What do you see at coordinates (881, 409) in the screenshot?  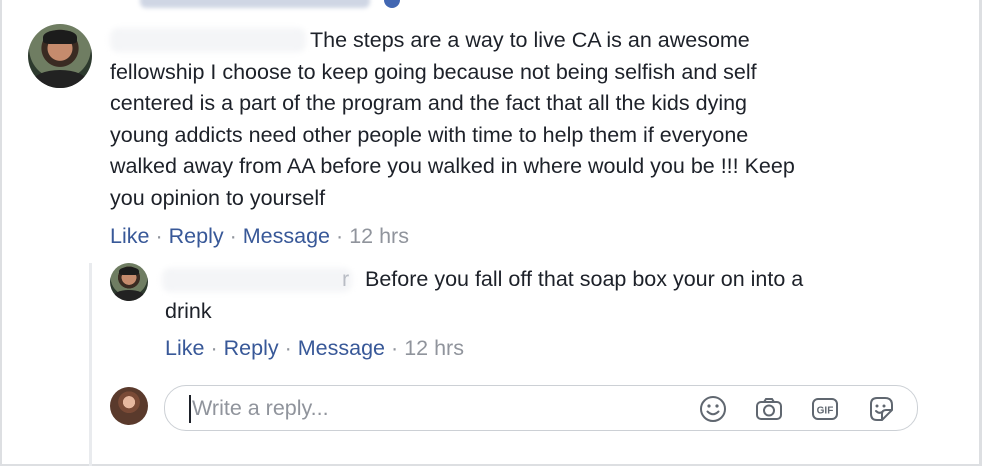 I see `sticker-icon` at bounding box center [881, 409].